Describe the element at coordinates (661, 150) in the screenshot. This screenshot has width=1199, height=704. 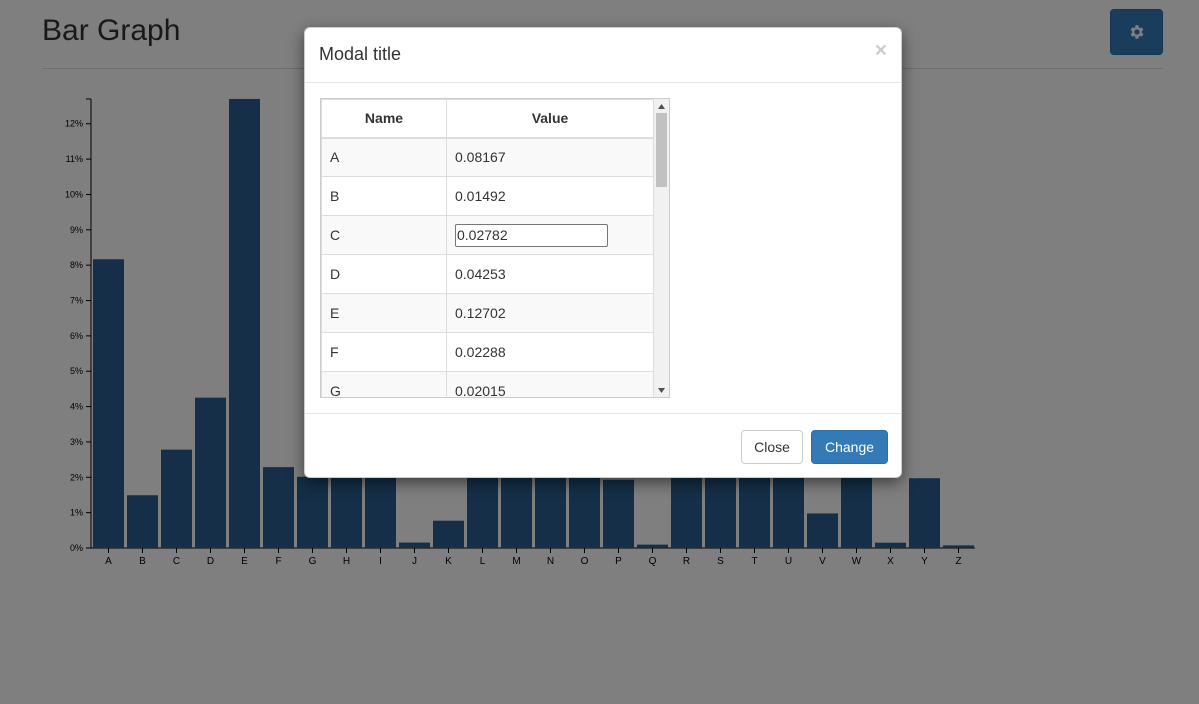
I see `scrollbar-thumb` at that location.